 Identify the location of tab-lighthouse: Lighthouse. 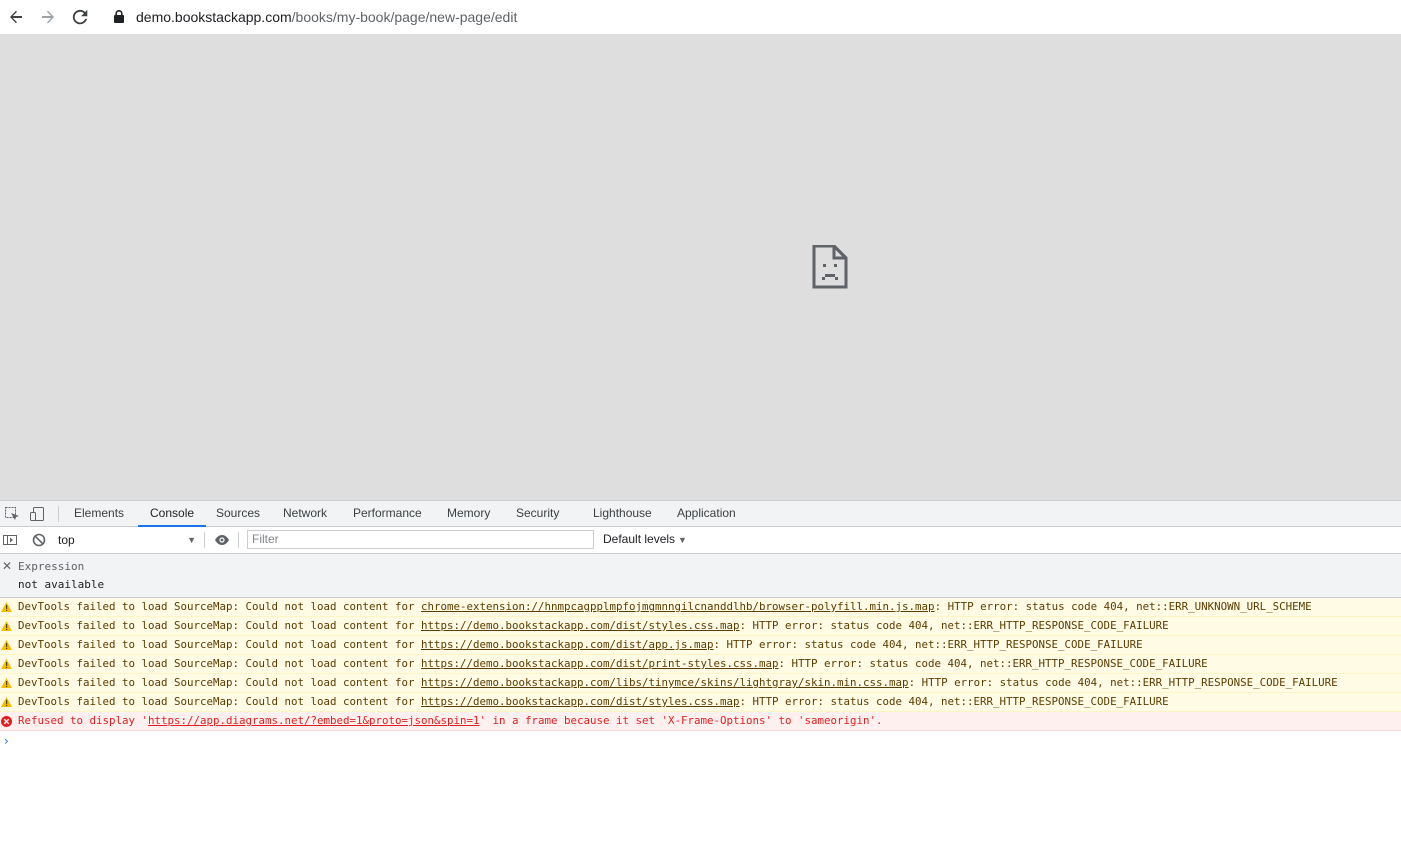
(622, 513).